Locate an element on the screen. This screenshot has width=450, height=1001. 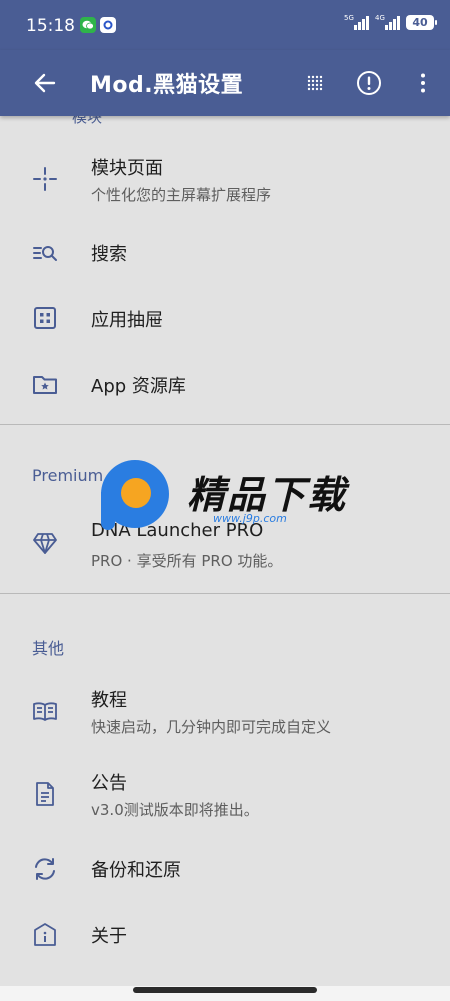
battery-icon: 40 is located at coordinates (421, 22).